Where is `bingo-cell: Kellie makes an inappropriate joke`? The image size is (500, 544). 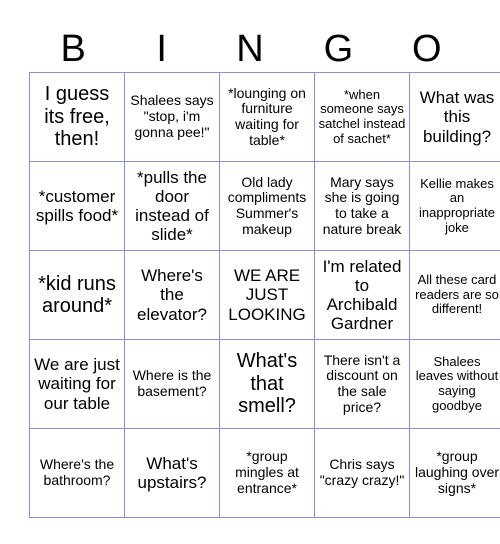 bingo-cell: Kellie makes an inappropriate joke is located at coordinates (454, 206).